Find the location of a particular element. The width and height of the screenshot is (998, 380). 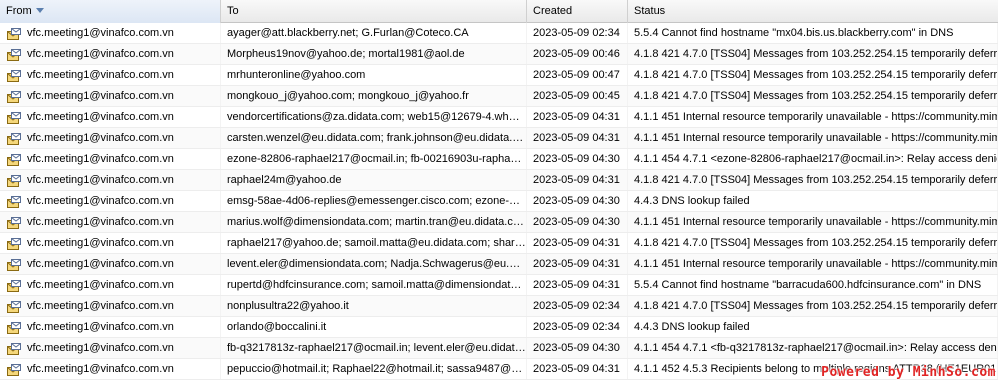

column-header-from: From is located at coordinates (110, 11).